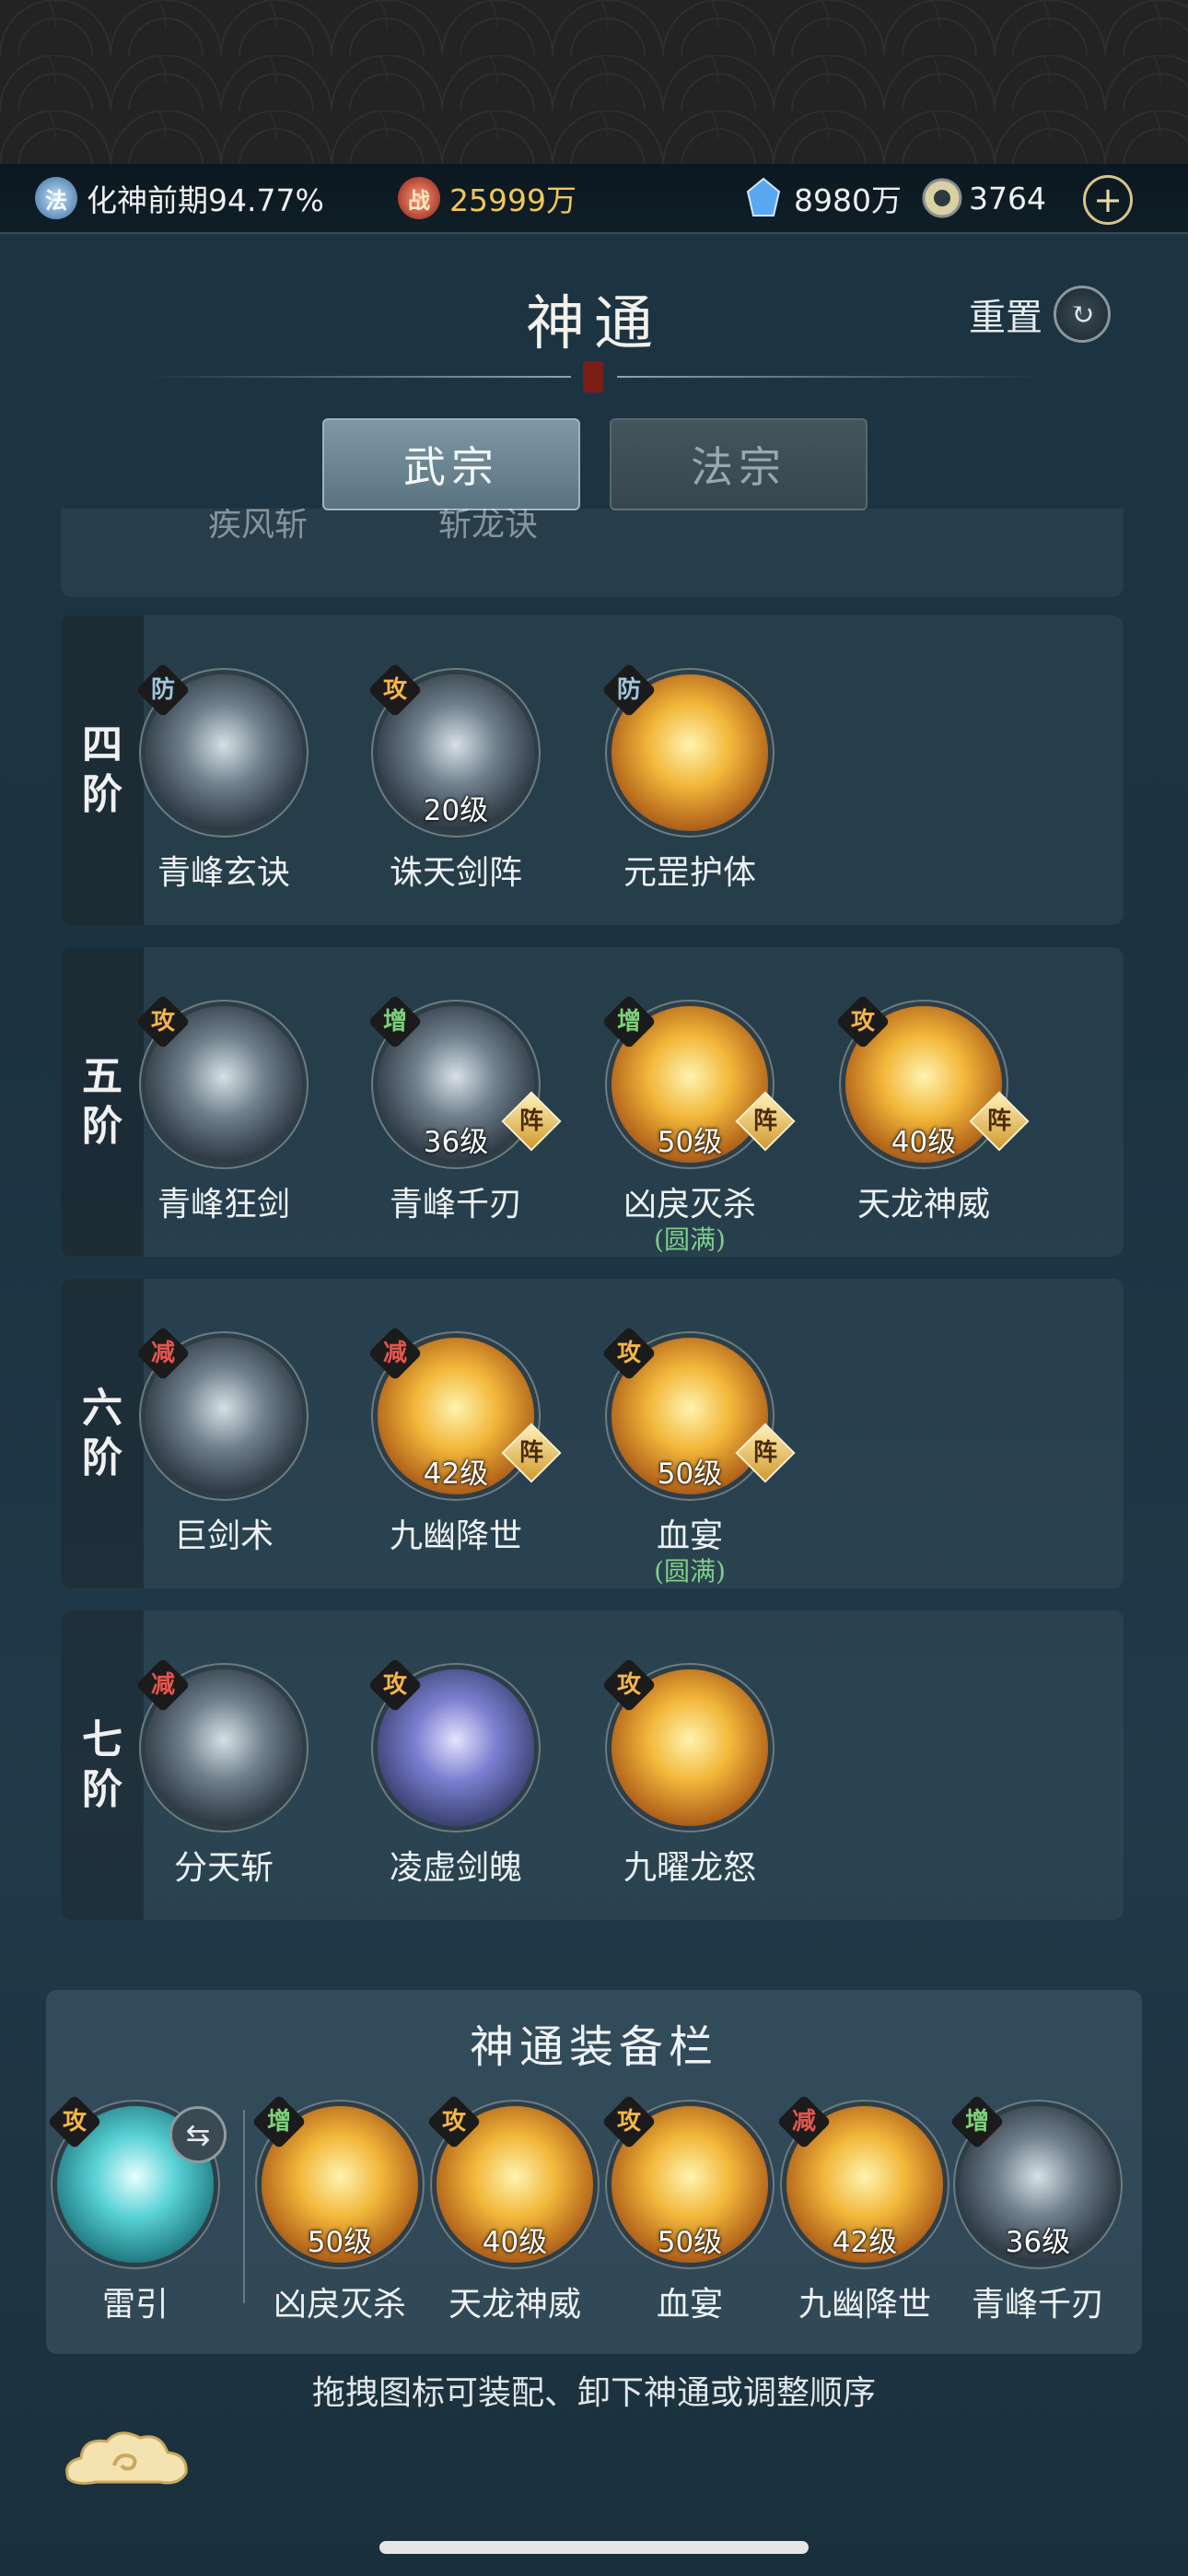  I want to click on home-indicator, so click(594, 2547).